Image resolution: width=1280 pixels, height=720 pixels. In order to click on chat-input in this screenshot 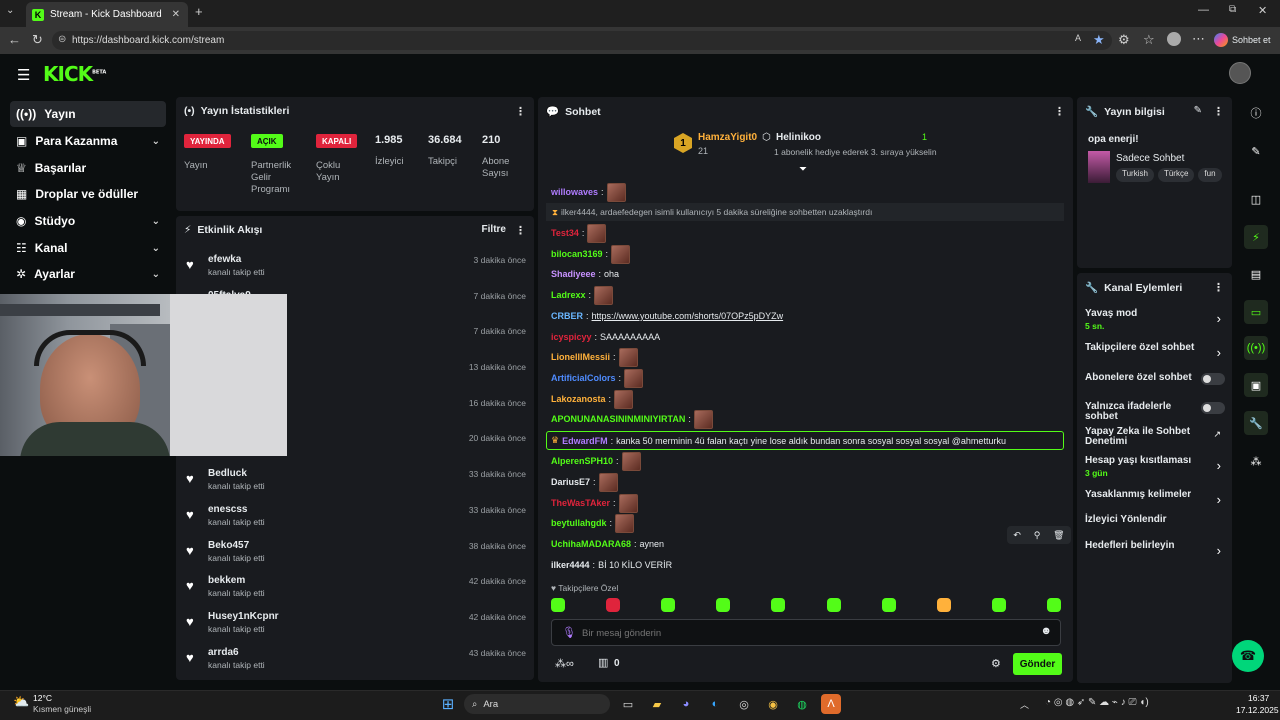, I will do `click(802, 633)`.